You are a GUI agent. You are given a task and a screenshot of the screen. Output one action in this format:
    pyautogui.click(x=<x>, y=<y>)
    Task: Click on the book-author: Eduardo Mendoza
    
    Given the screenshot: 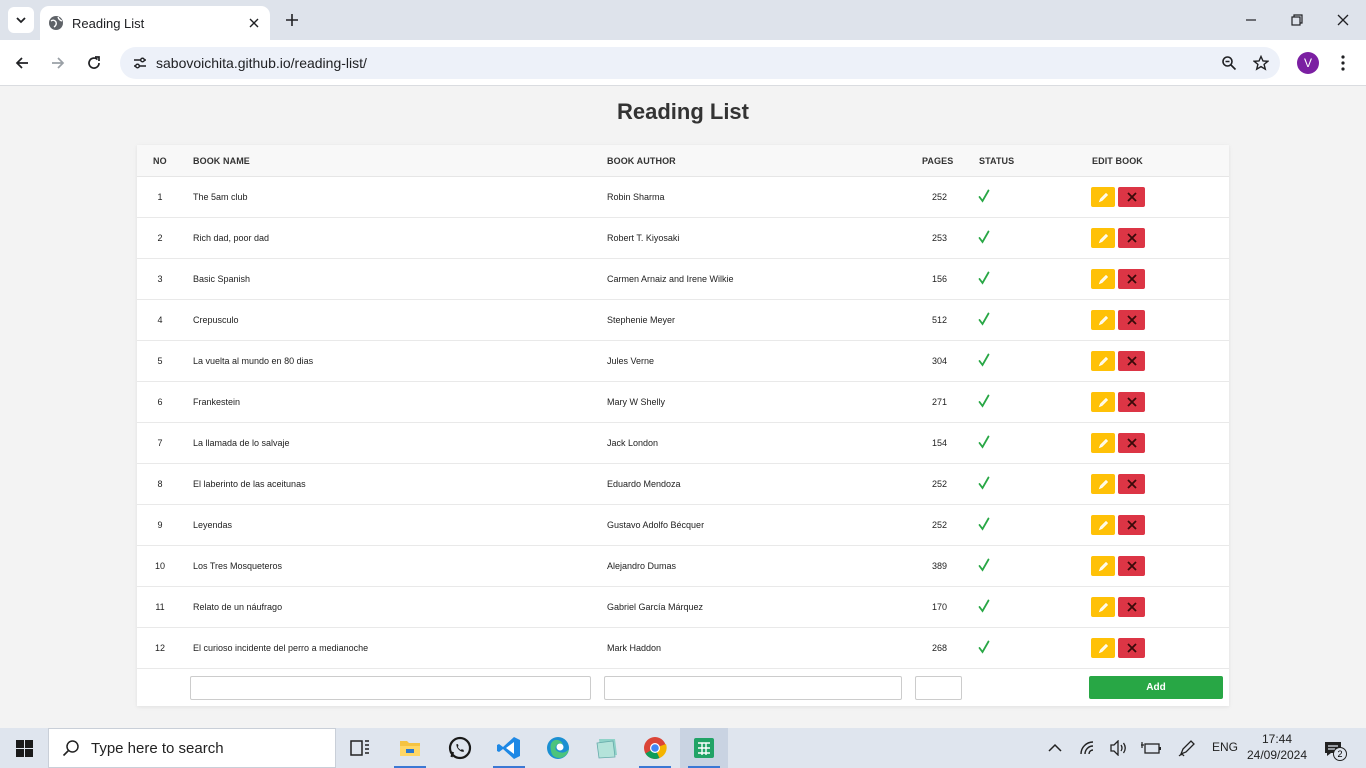 What is the action you would take?
    pyautogui.click(x=644, y=484)
    